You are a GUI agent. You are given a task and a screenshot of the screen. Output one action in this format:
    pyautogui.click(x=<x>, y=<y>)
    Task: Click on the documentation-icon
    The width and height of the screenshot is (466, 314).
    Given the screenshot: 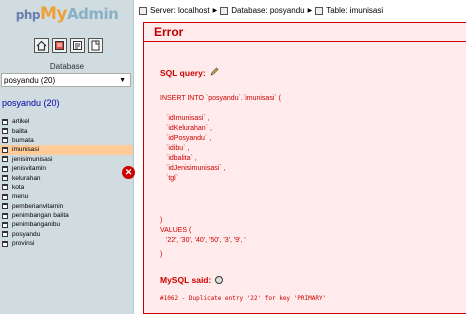 What is the action you would take?
    pyautogui.click(x=219, y=280)
    